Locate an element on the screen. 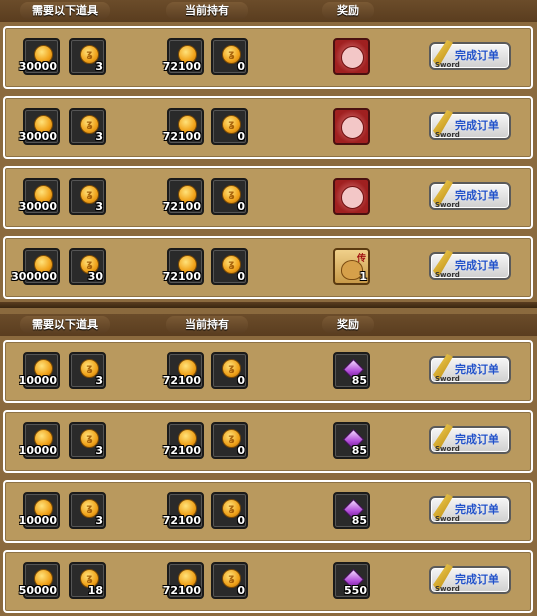 The height and width of the screenshot is (616, 537). required-token-slot: ʓ 30 is located at coordinates (87, 266).